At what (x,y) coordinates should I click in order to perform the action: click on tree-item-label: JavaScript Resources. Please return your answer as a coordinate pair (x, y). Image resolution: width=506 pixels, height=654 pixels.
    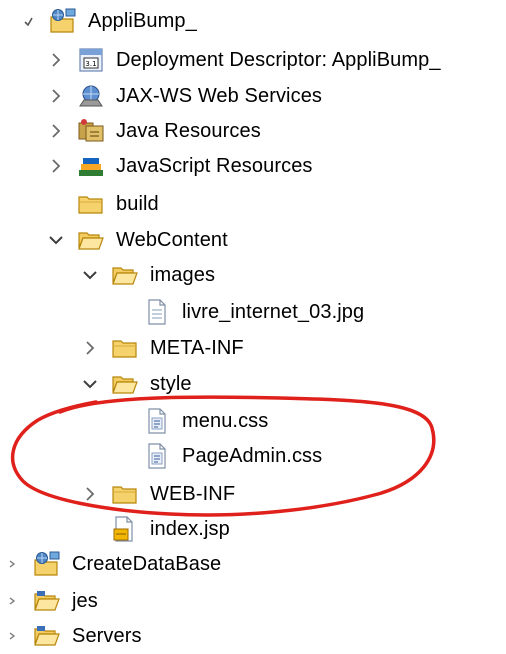
    Looking at the image, I should click on (214, 166).